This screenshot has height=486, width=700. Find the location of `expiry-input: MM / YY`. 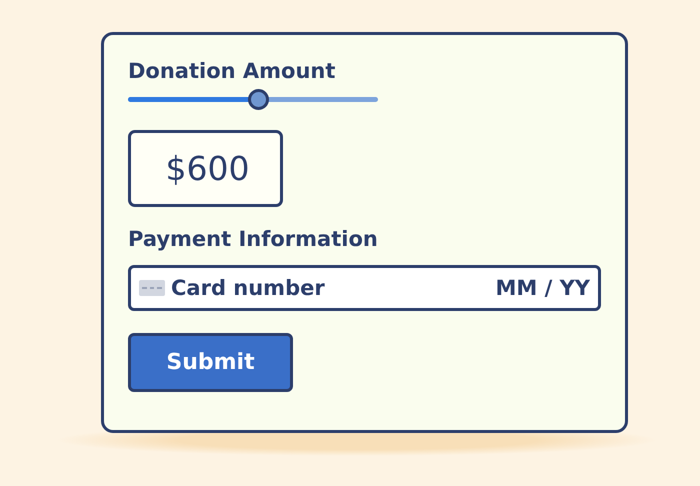

expiry-input: MM / YY is located at coordinates (535, 288).